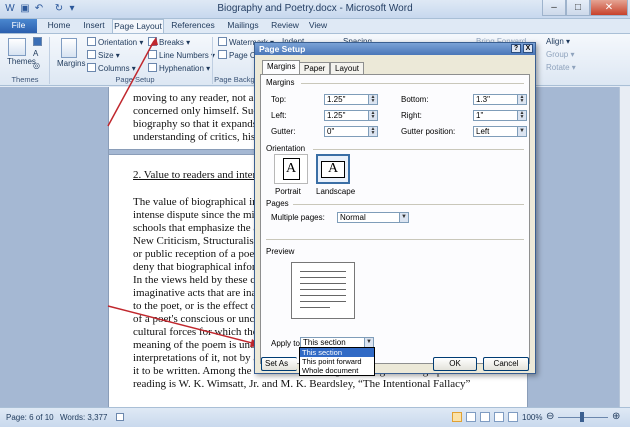  Describe the element at coordinates (285, 26) in the screenshot. I see `tab-review: Review` at that location.